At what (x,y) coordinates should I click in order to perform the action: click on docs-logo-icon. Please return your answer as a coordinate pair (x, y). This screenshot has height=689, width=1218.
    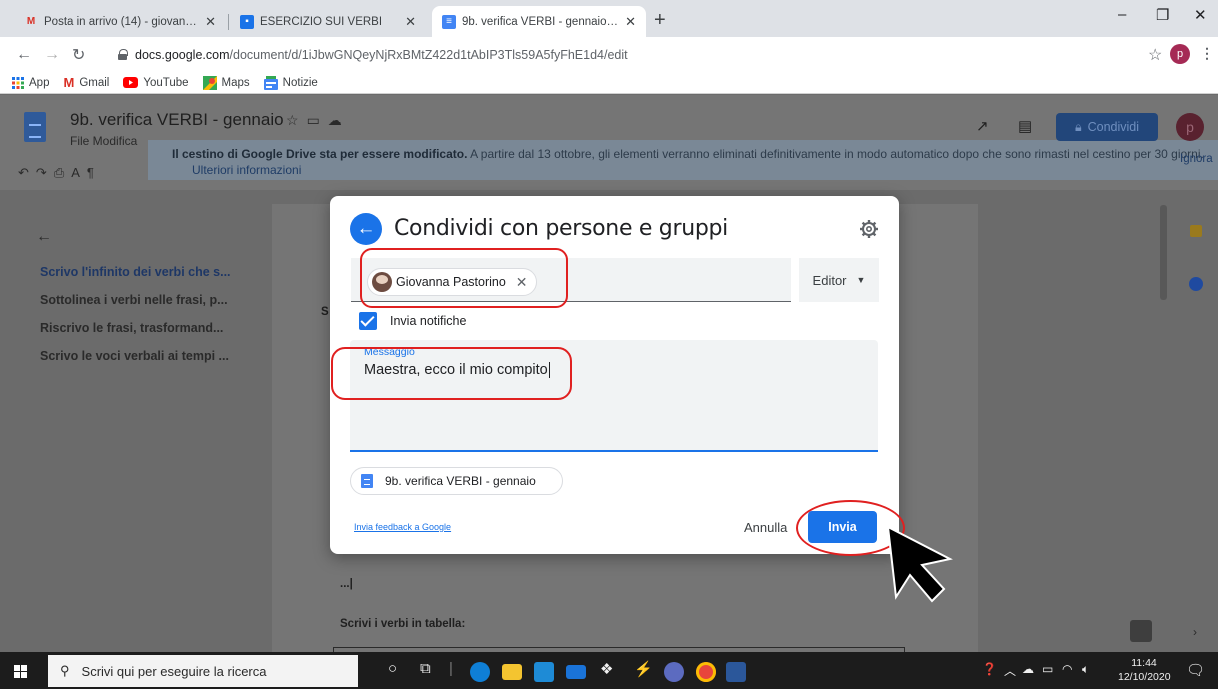
    Looking at the image, I should click on (35, 127).